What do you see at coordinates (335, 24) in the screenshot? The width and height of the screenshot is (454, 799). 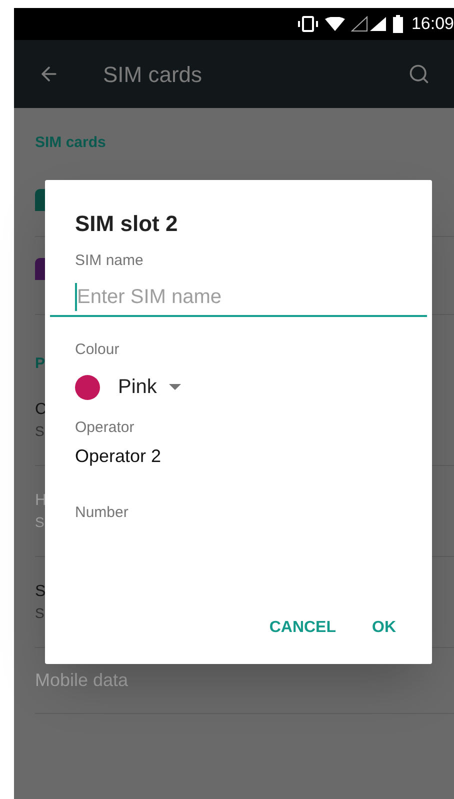 I see `wifi-icon` at bounding box center [335, 24].